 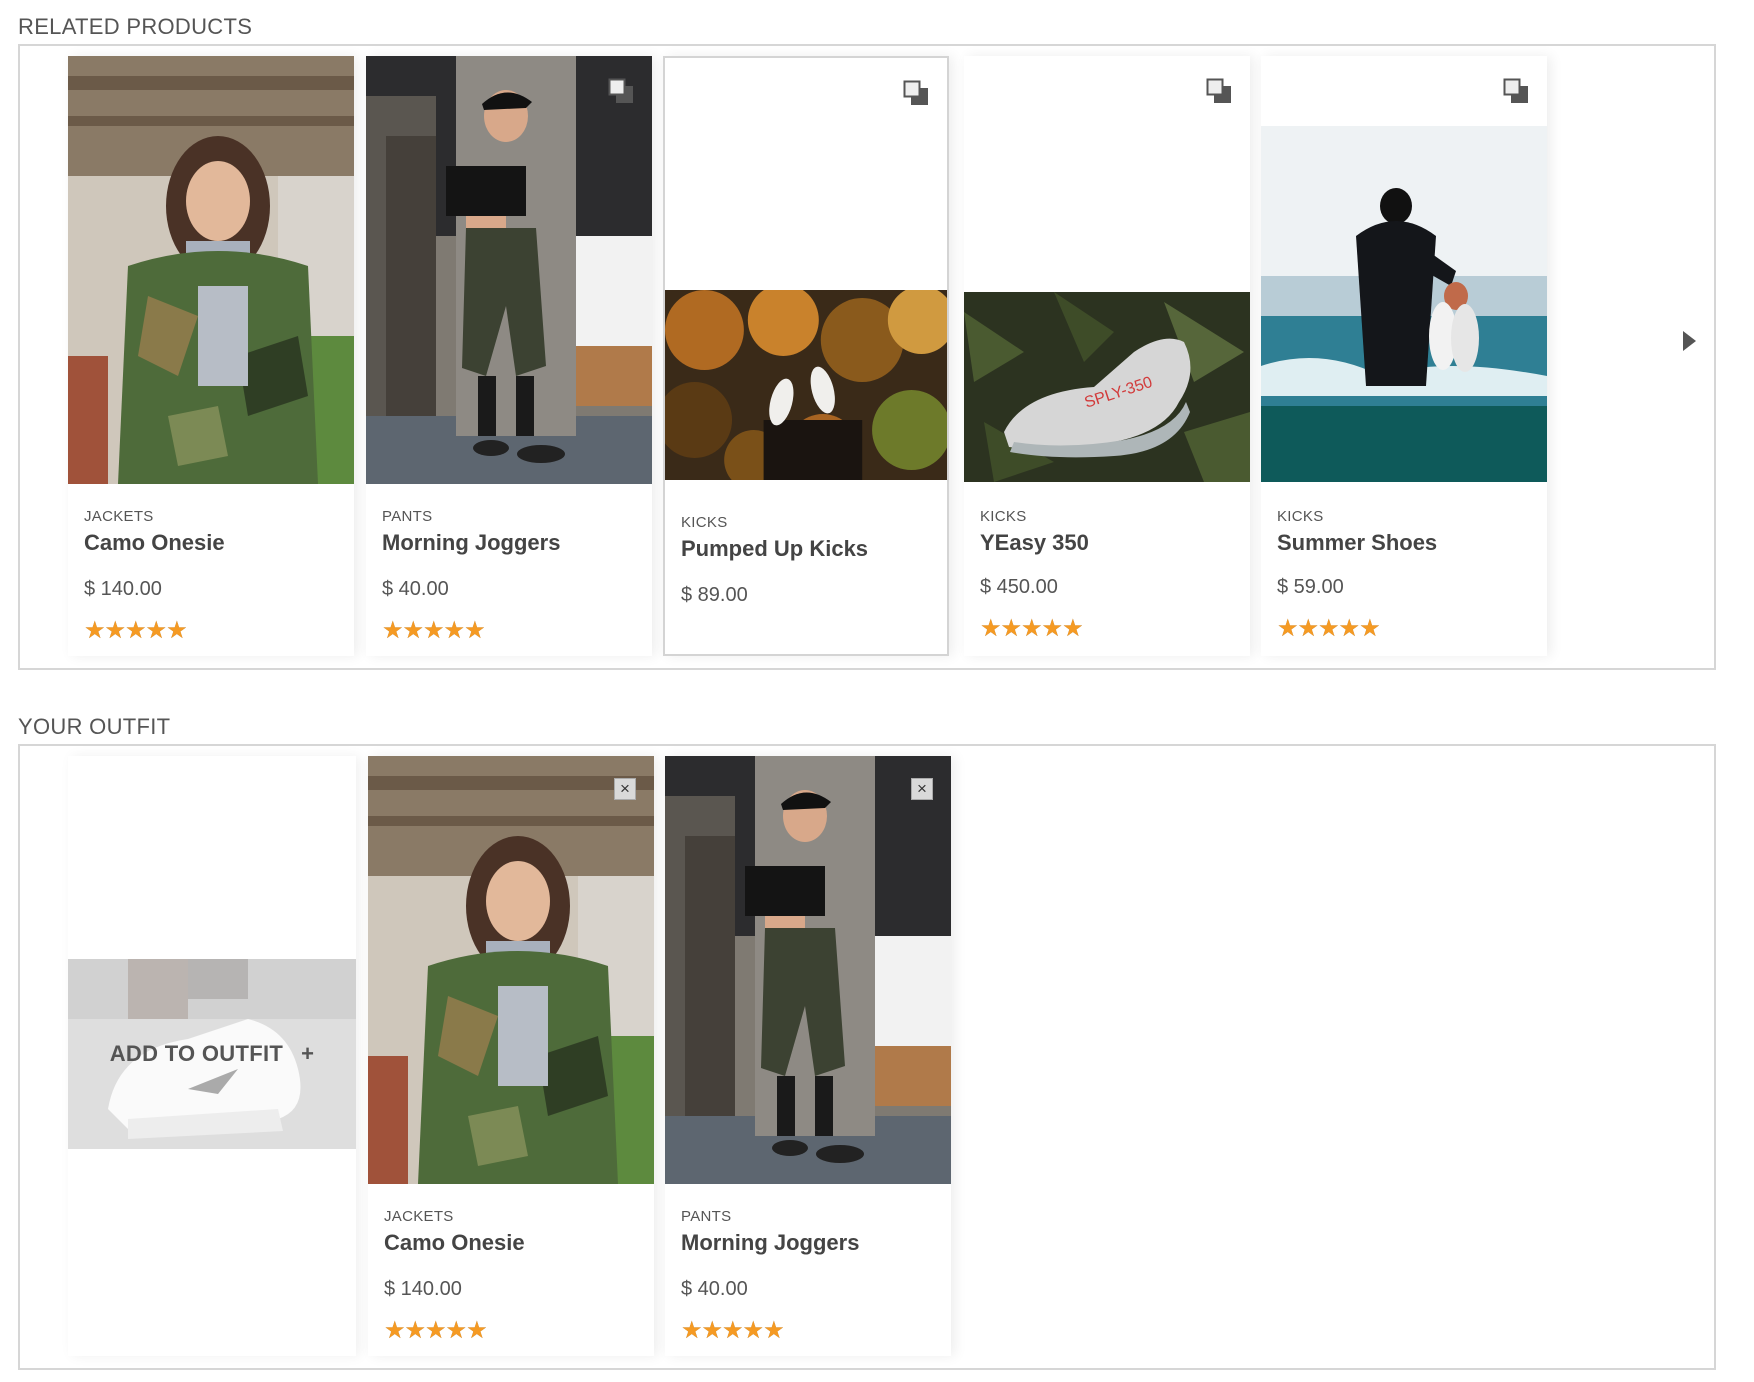 I want to click on related-card-morning-joggers: PANTS Morning Joggers $ 40.00 ★★★★★ ★★★★★, so click(x=509, y=356).